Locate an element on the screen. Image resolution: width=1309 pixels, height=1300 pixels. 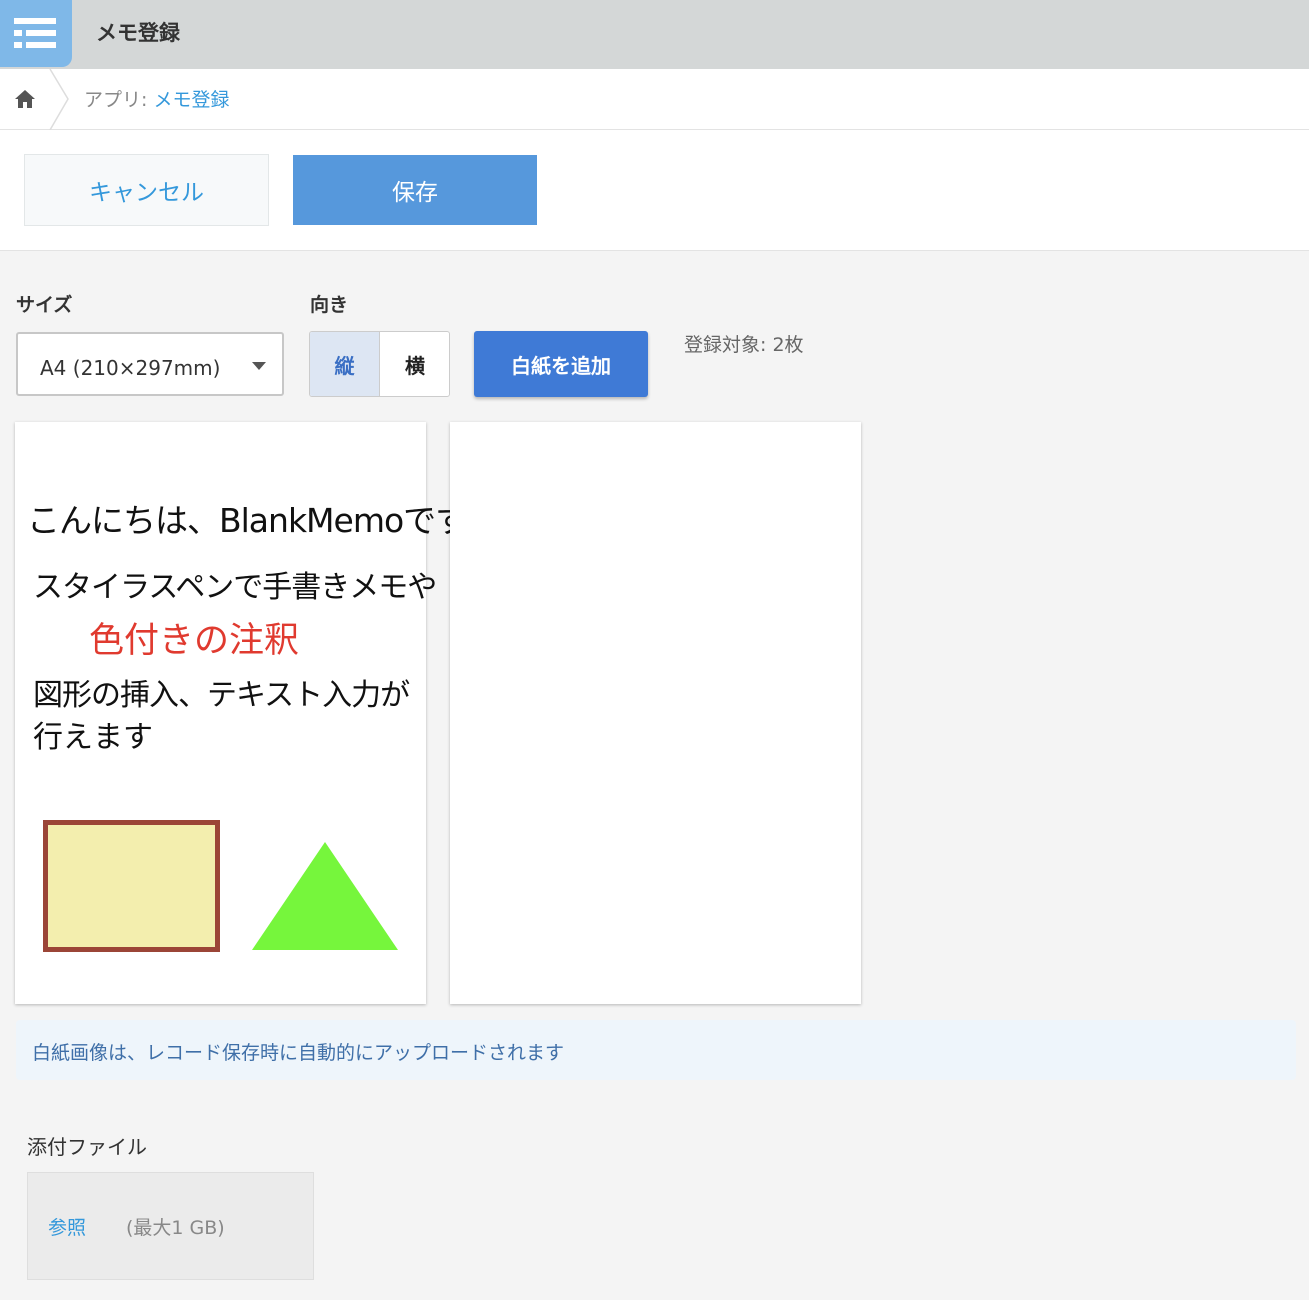
orientation-landscape-button: 横 is located at coordinates (414, 364).